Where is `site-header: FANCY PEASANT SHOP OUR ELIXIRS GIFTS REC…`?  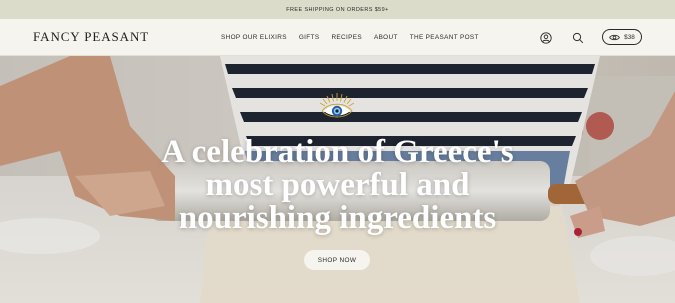 site-header: FANCY PEASANT SHOP OUR ELIXIRS GIFTS REC… is located at coordinates (337, 37).